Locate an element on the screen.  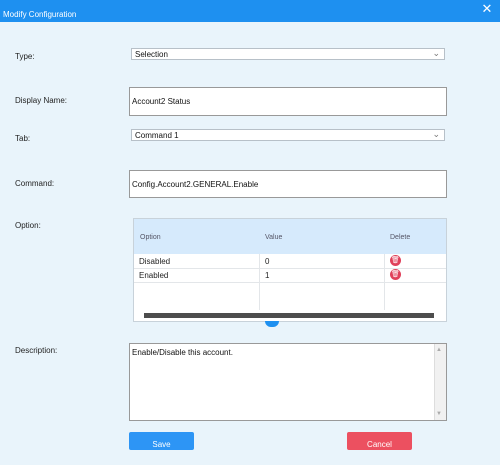
column-header-delete: Delete is located at coordinates (400, 237).